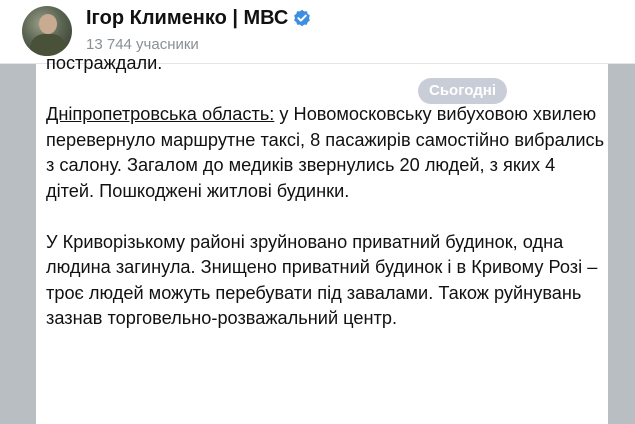  I want to click on channel-title: Ігор Клименко | МВС, so click(187, 18).